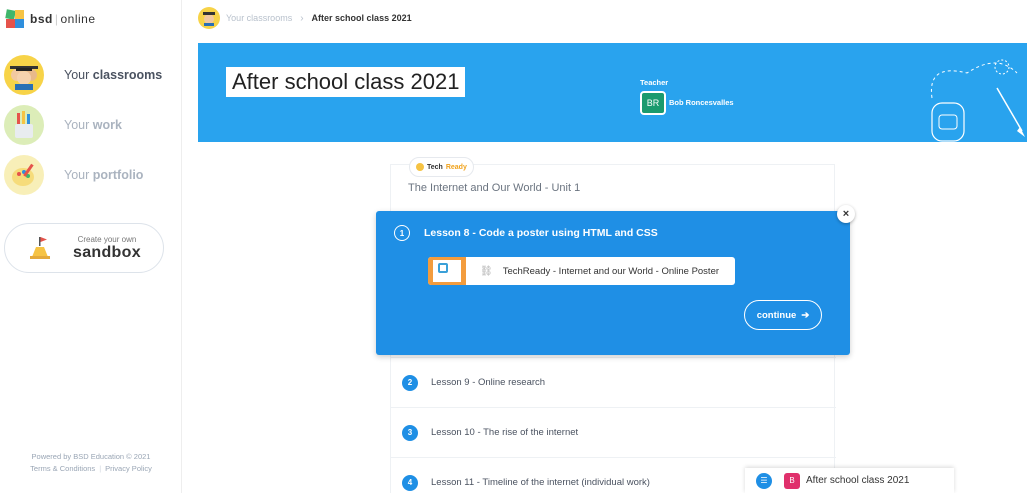 The image size is (1035, 493). I want to click on privacy-link: Privacy Policy, so click(128, 468).